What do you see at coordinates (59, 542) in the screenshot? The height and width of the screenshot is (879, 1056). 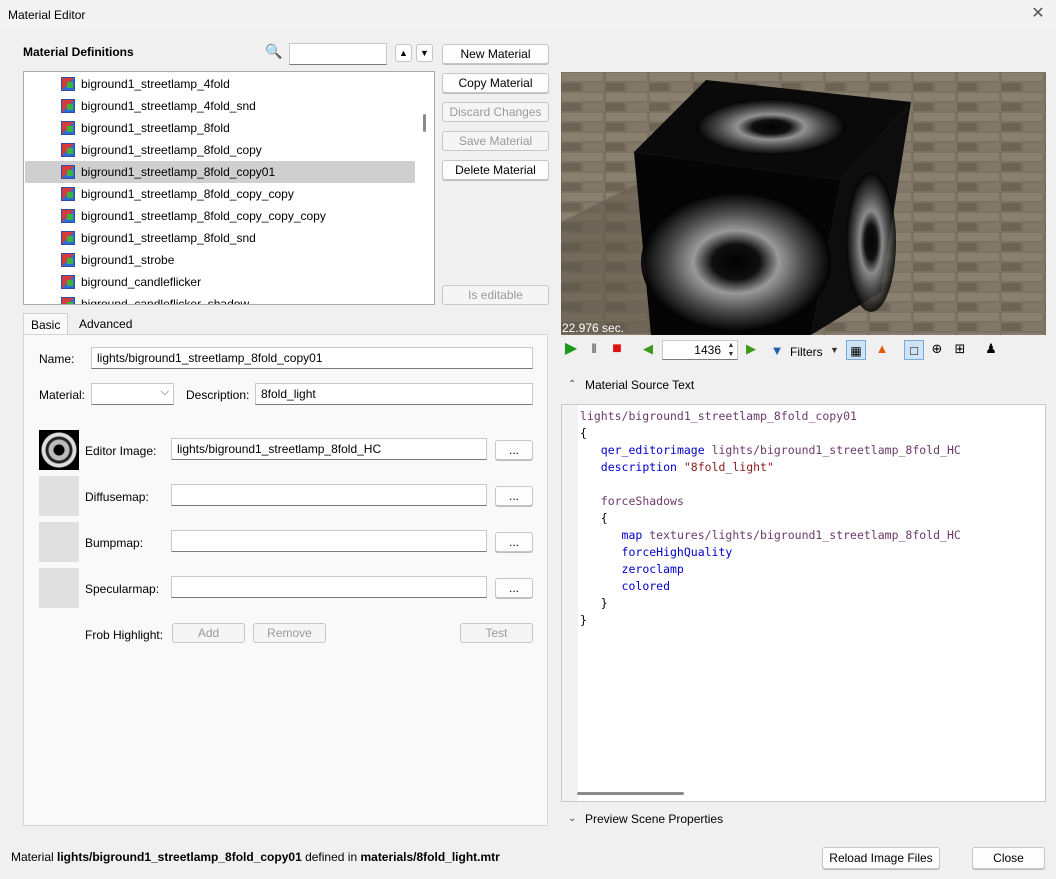 I see `bumpmap-thumbnail` at bounding box center [59, 542].